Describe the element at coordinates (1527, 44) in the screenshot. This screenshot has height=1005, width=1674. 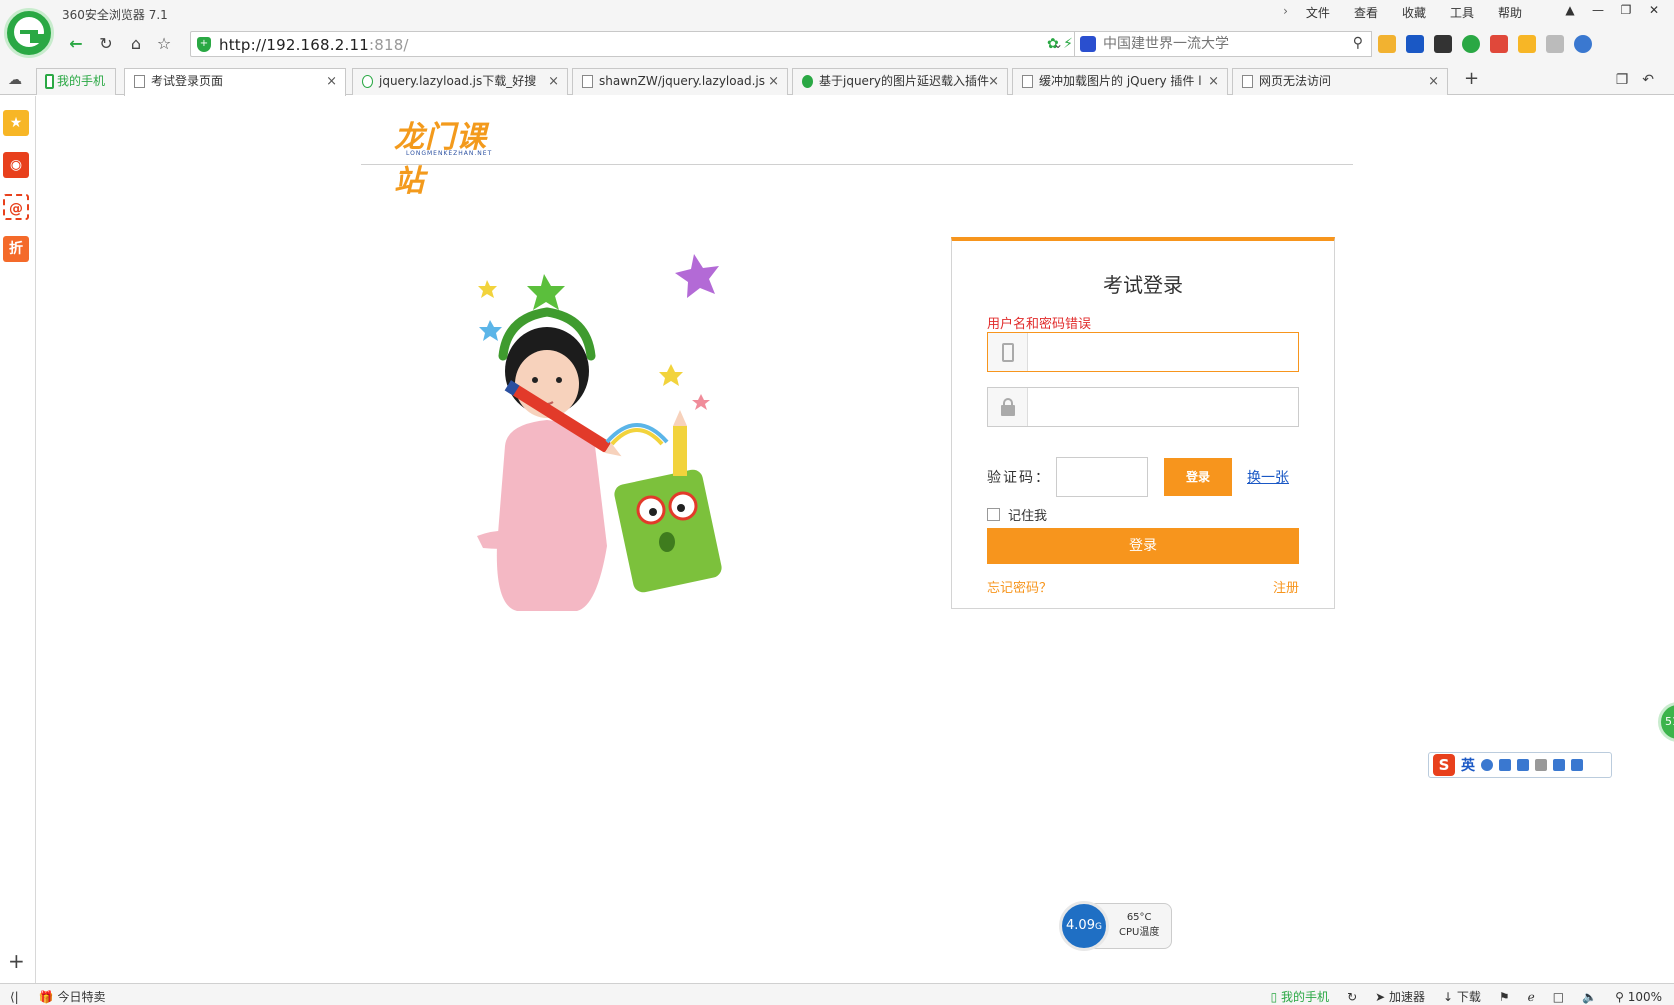
I see `wallet-icon` at that location.